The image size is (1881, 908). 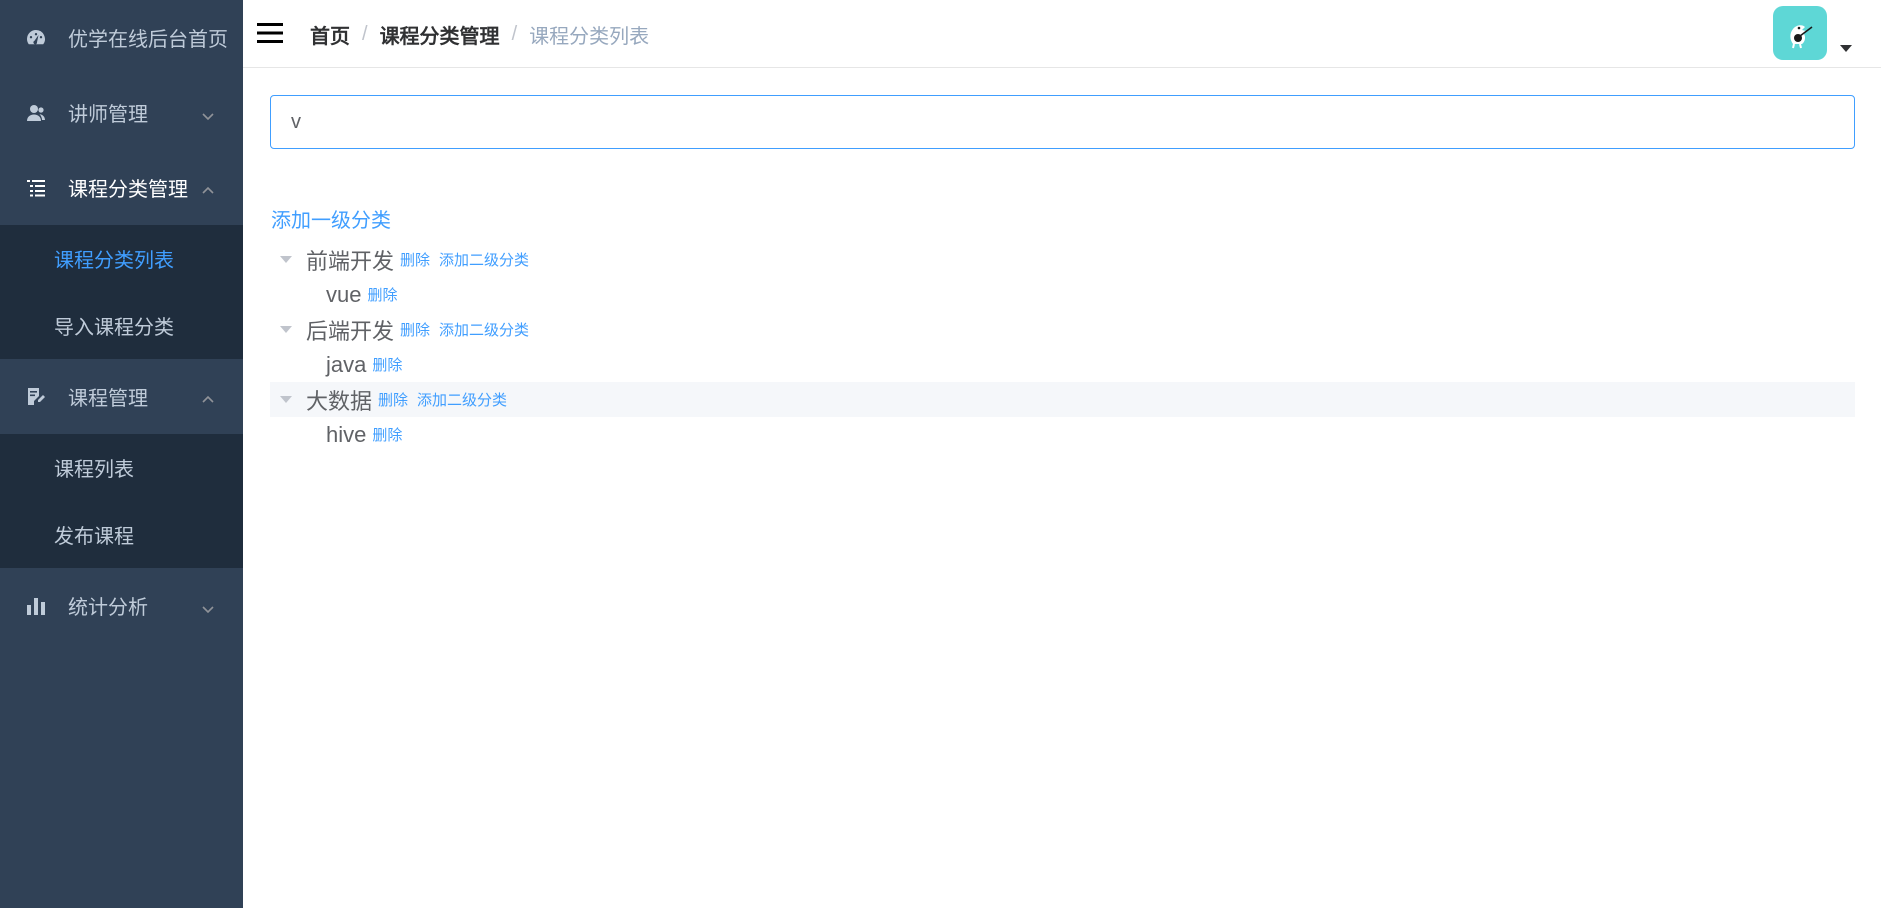 I want to click on sidebar-item-label: 课程管理, so click(x=108, y=399).